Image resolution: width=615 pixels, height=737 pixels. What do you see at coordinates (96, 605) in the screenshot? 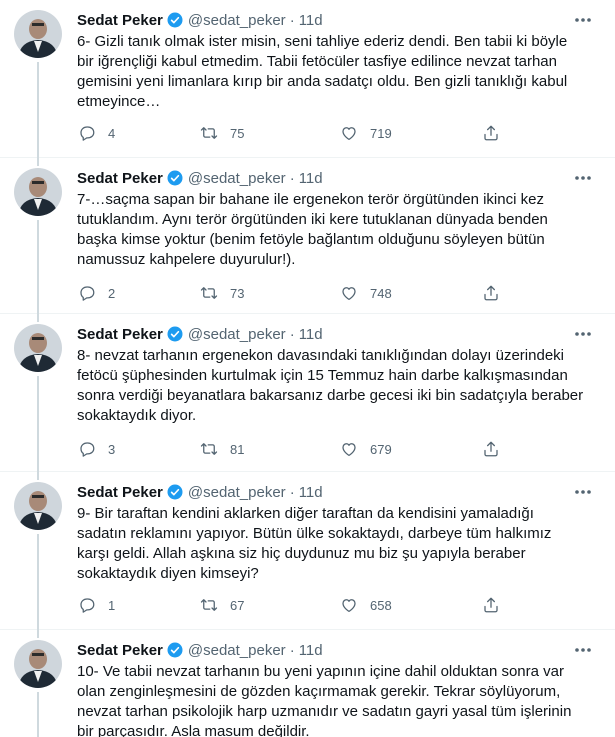
I see `reply-button: 1` at bounding box center [96, 605].